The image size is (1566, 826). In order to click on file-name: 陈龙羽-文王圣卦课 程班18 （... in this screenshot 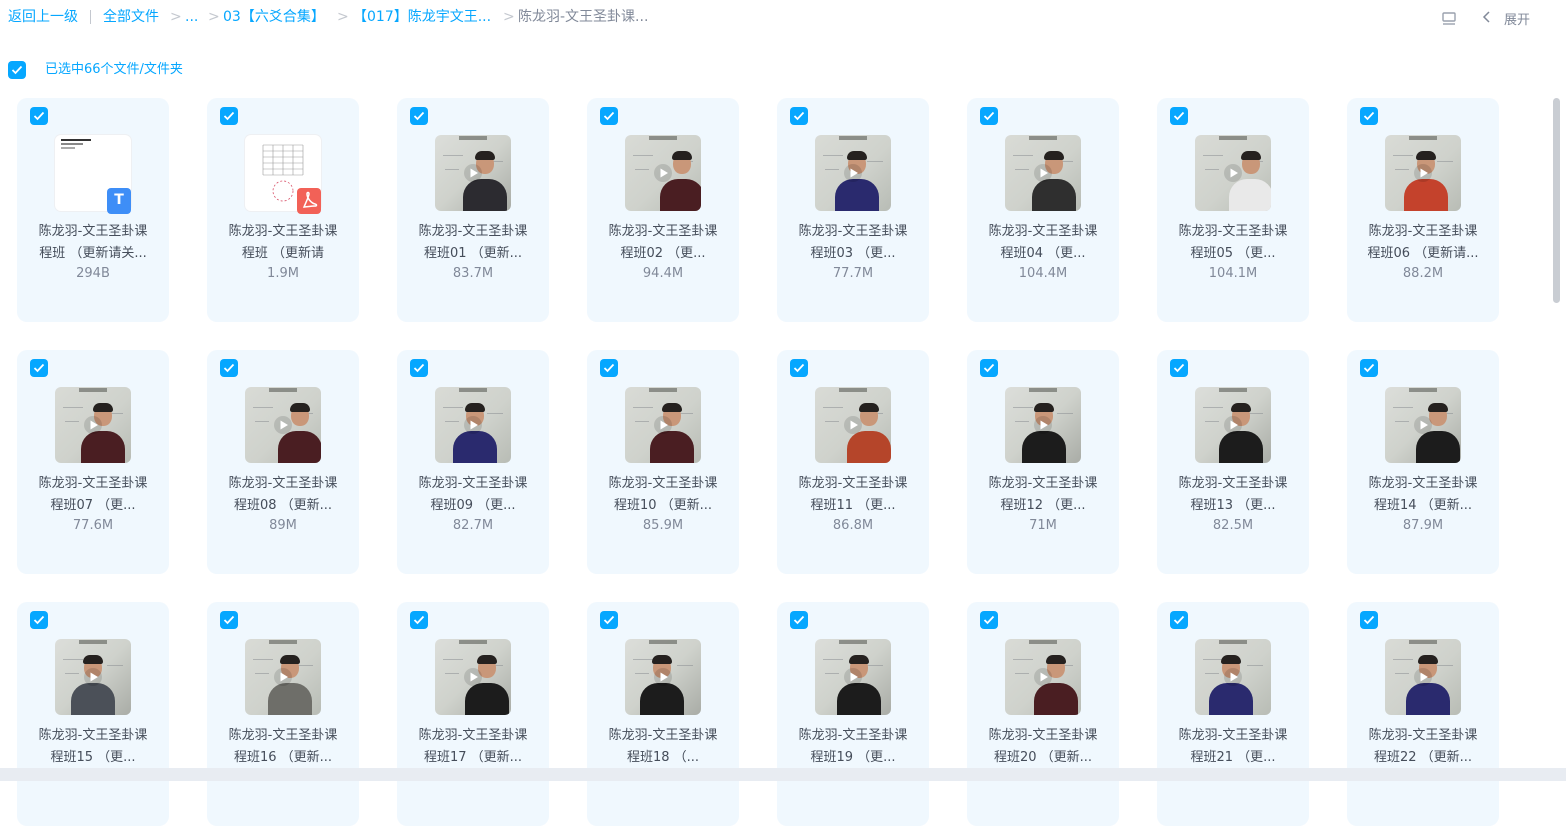, I will do `click(663, 747)`.